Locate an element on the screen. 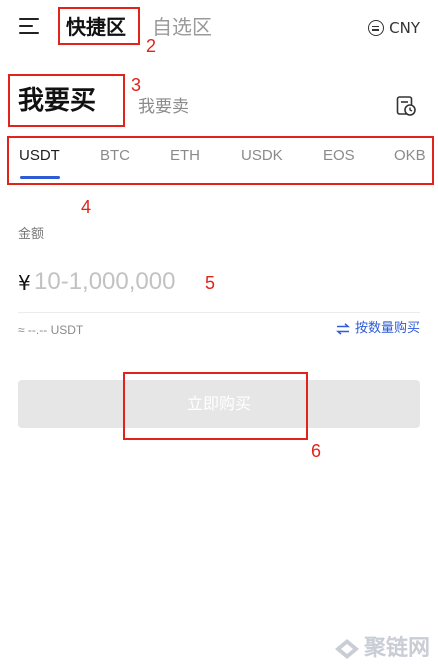 This screenshot has width=438, height=666. annotation-number-5: 5 is located at coordinates (210, 283).